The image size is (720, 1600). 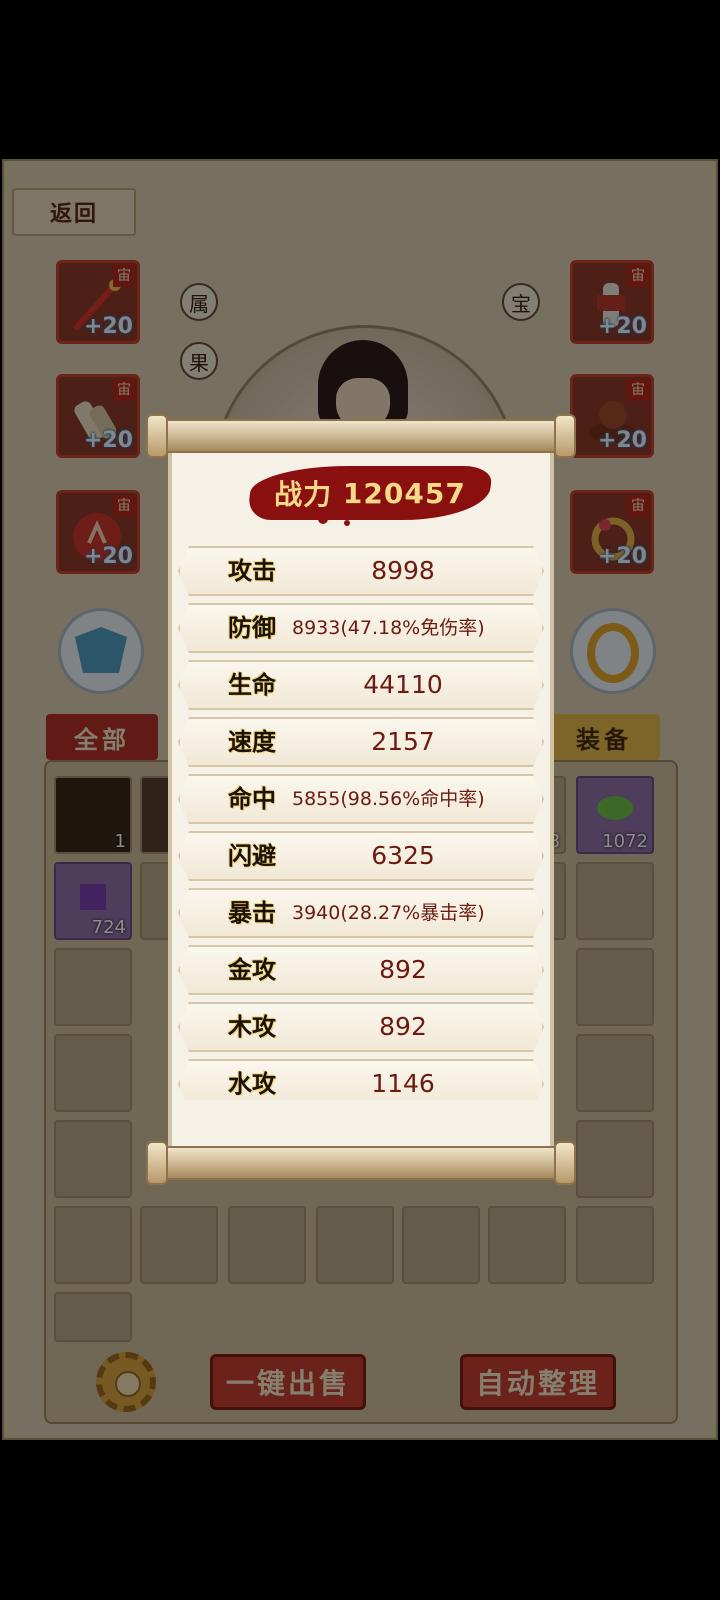 What do you see at coordinates (252, 684) in the screenshot?
I see `stat-label: 生命` at bounding box center [252, 684].